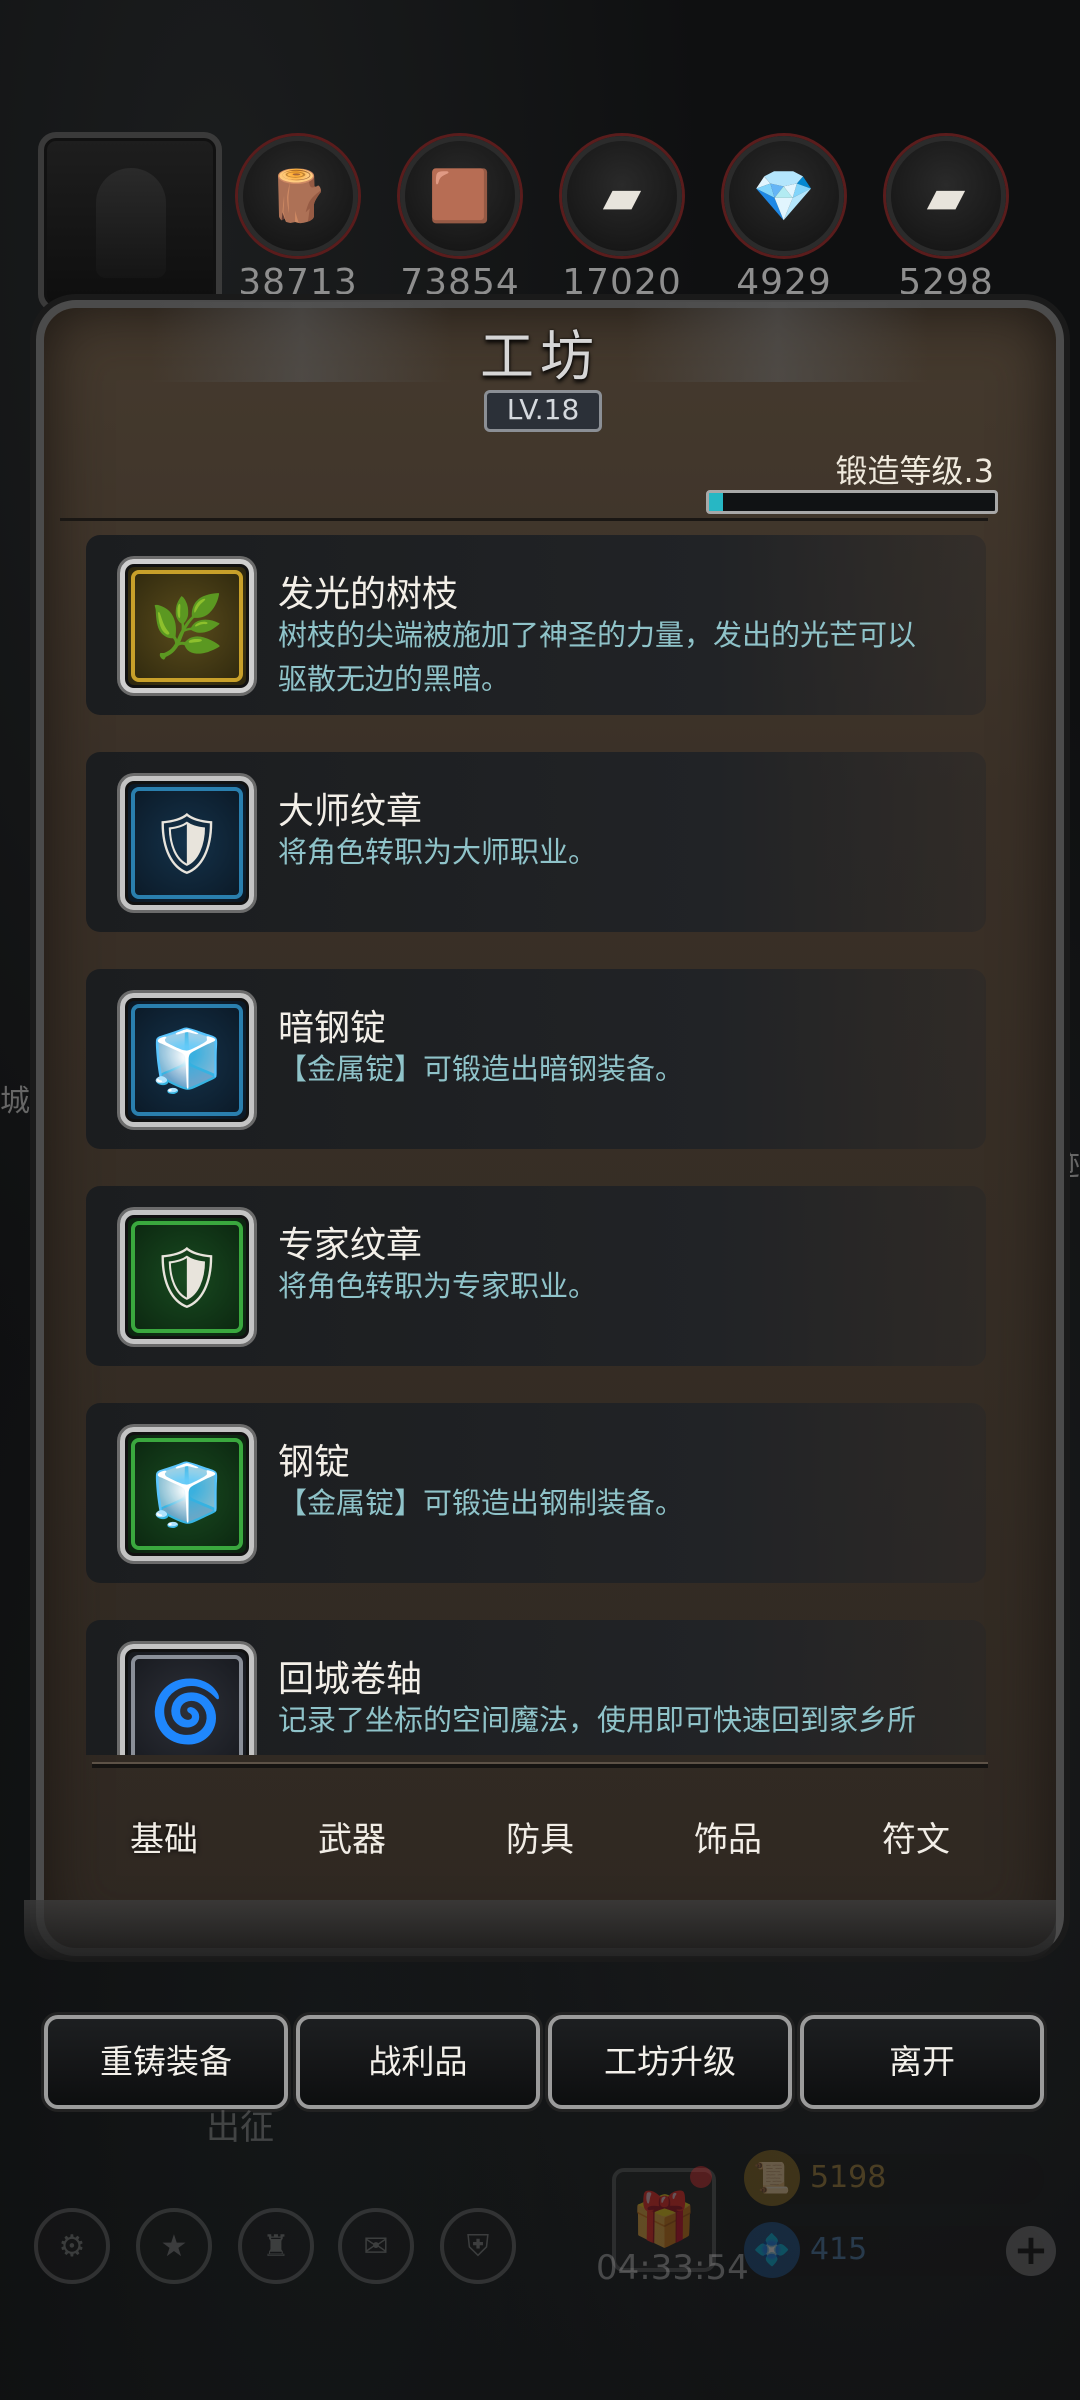 This screenshot has height=2400, width=1080. I want to click on hooded-figure-icon, so click(131, 223).